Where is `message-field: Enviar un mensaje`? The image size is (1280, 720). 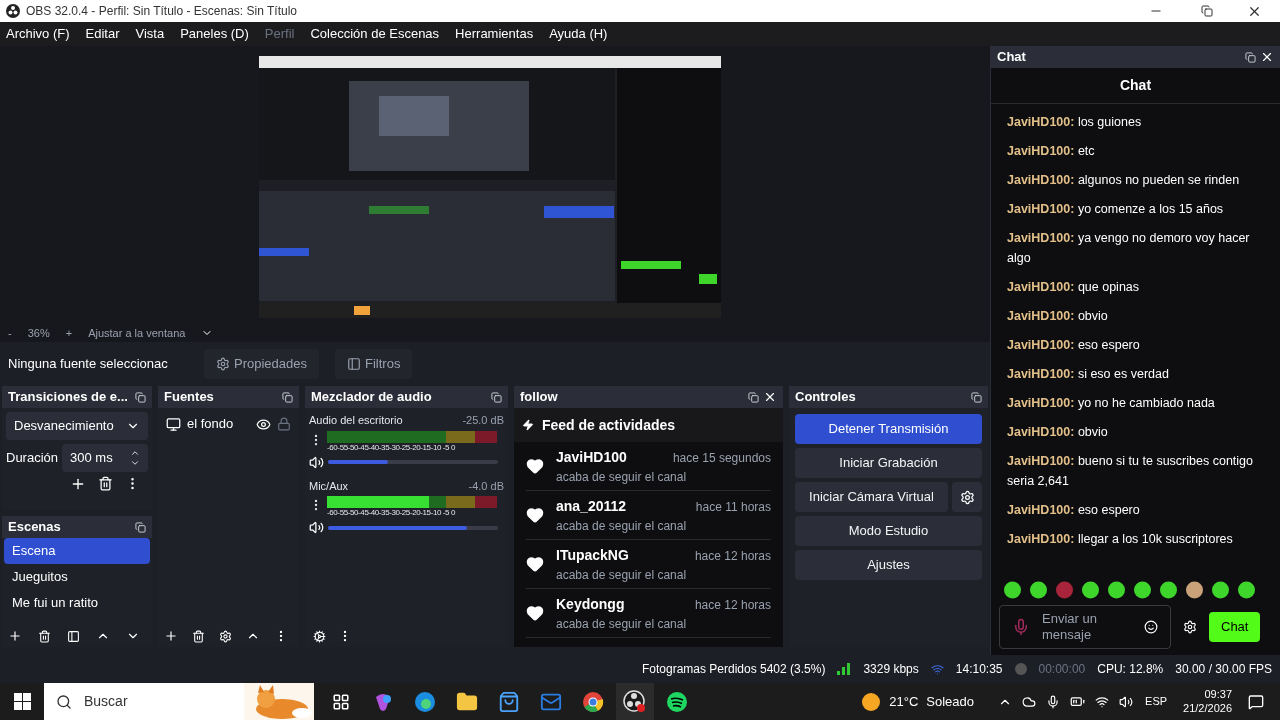 message-field: Enviar un mensaje is located at coordinates (1085, 627).